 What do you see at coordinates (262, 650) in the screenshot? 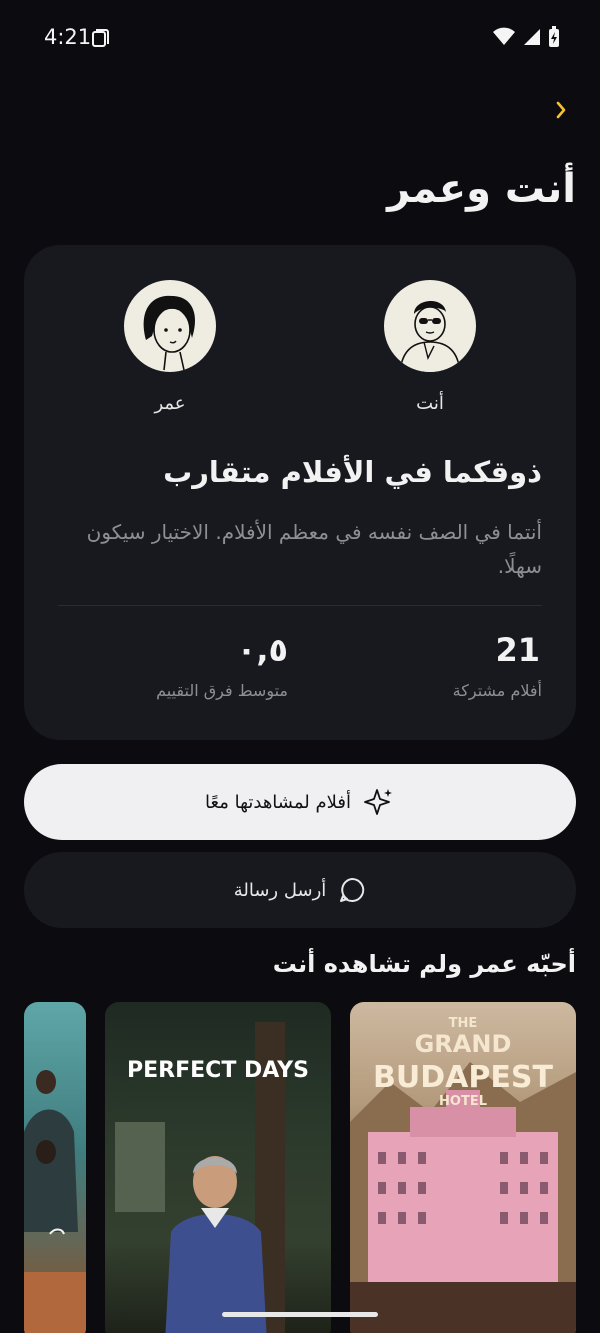
I see `rating-diff-value: ٠,٥` at bounding box center [262, 650].